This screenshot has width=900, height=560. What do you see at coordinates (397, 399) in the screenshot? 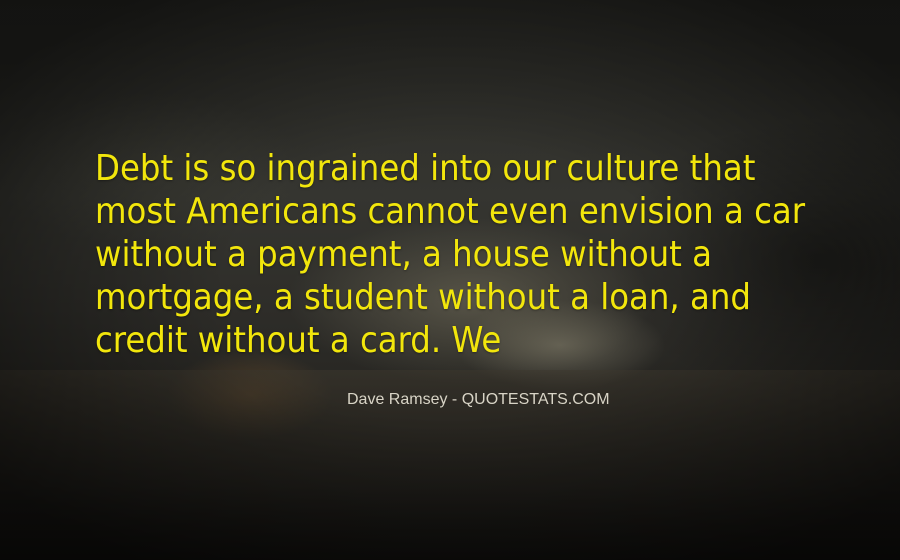
I see `author-name: Dave Ramsey` at bounding box center [397, 399].